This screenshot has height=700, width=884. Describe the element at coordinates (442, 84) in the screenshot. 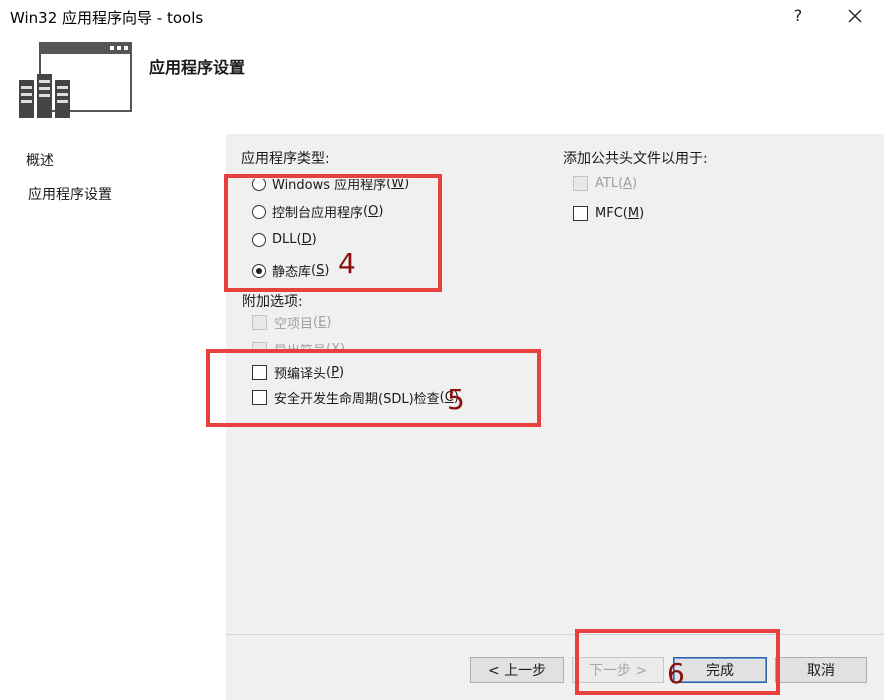

I see `wizard-header: 应用程序设置` at that location.